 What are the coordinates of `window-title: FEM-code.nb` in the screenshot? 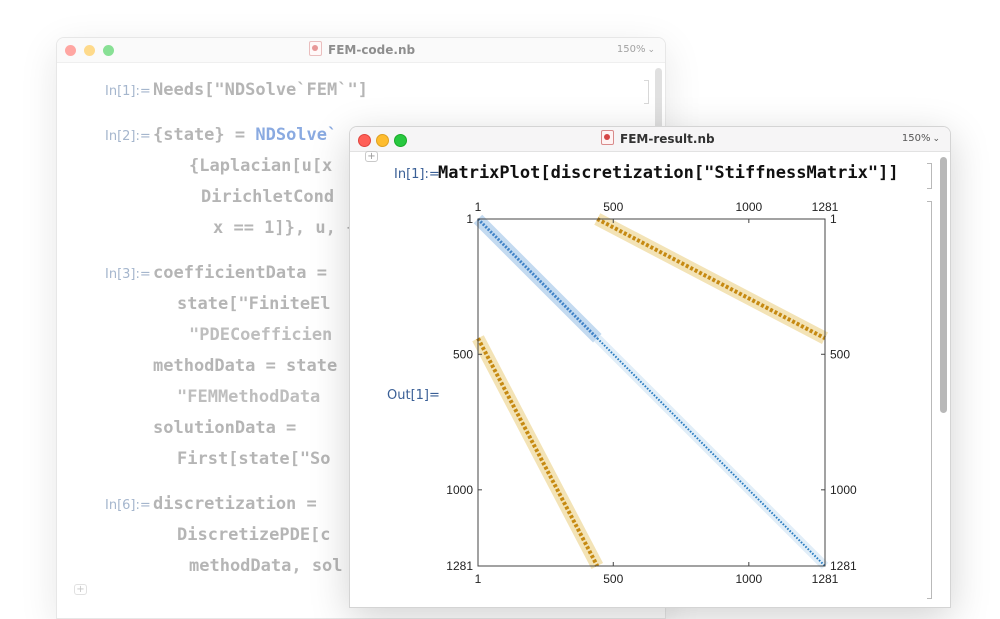 It's located at (362, 50).